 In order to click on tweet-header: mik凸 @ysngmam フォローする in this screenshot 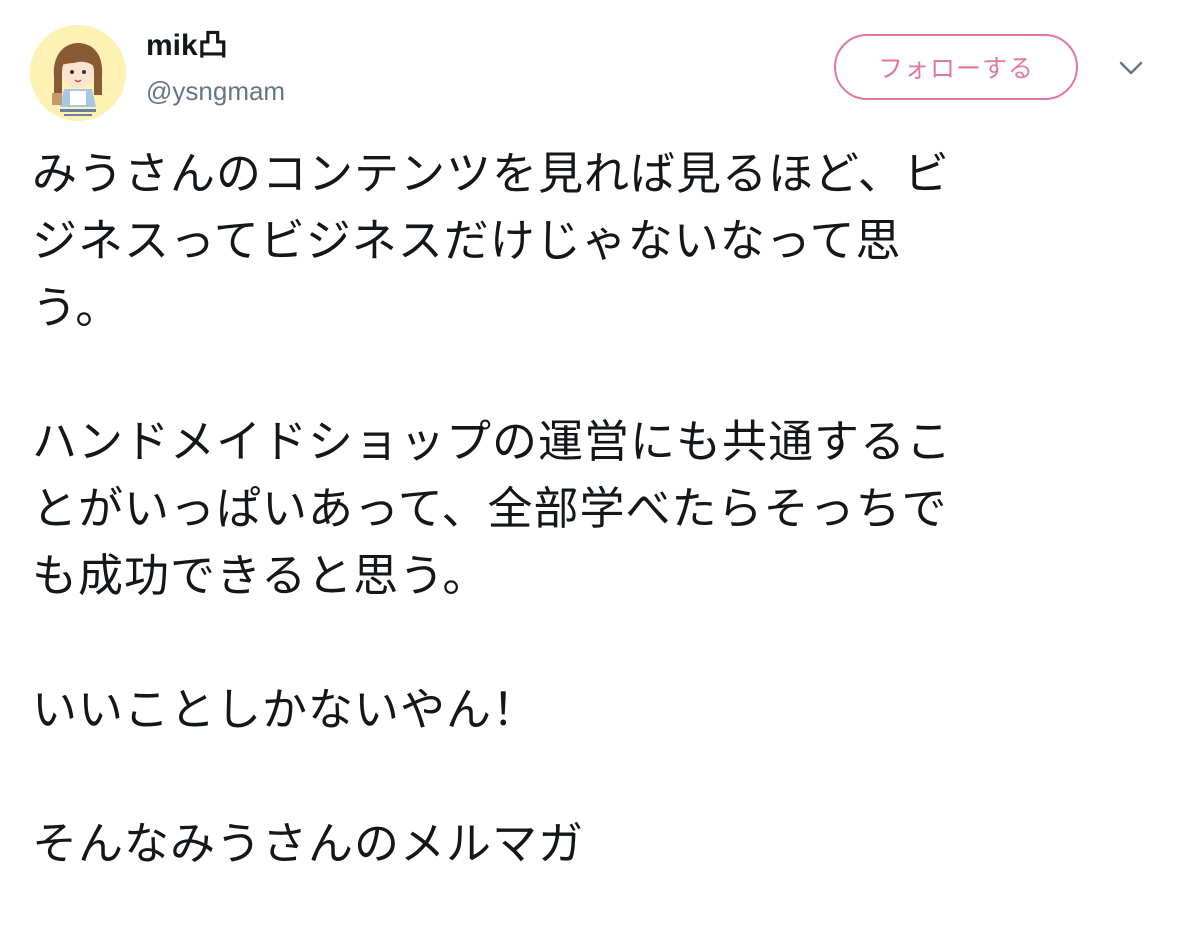, I will do `click(594, 65)`.